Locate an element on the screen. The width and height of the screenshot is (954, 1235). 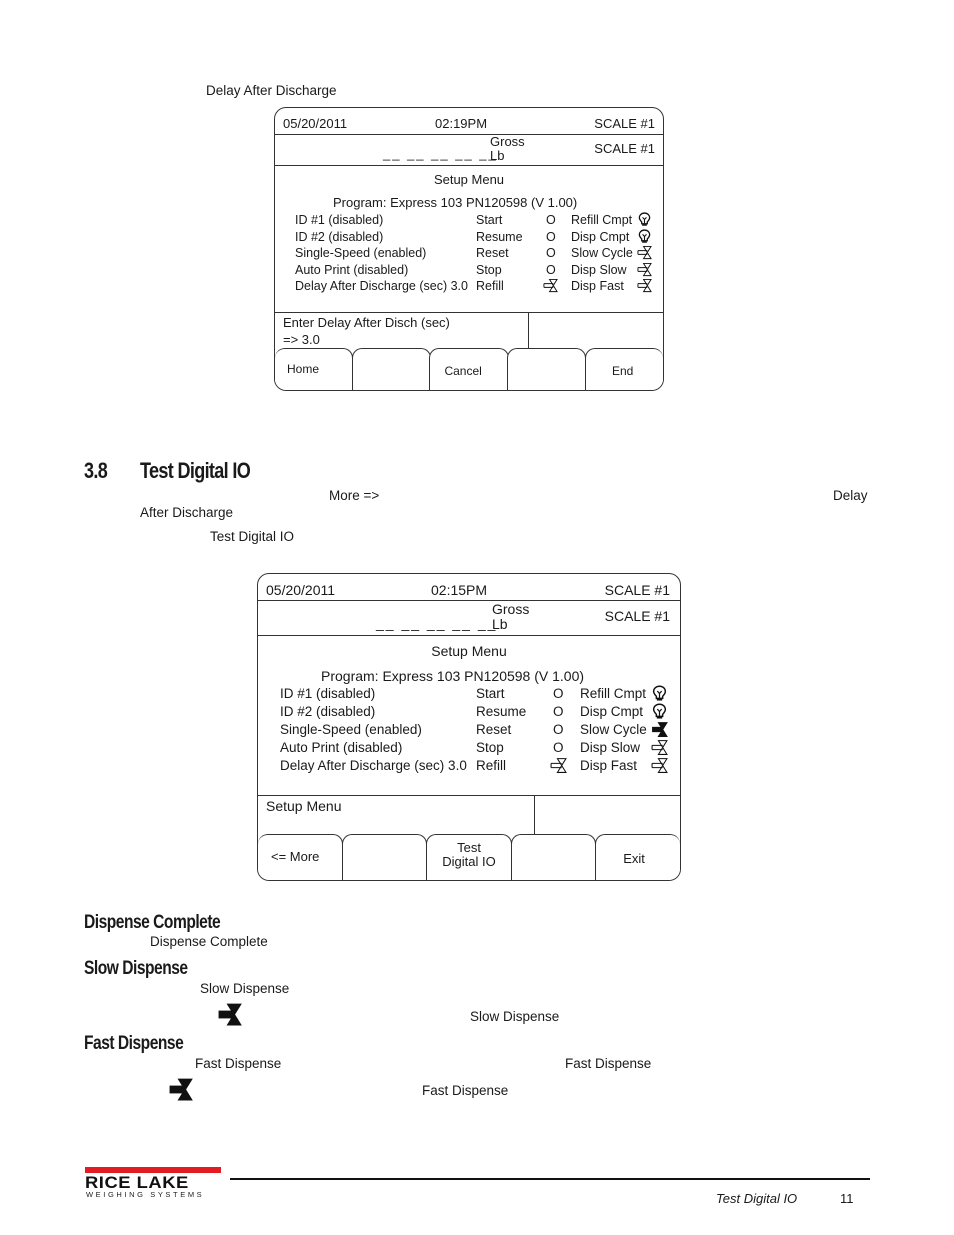
term-fast-dispense-1: Fast Dispense is located at coordinates (238, 1063).